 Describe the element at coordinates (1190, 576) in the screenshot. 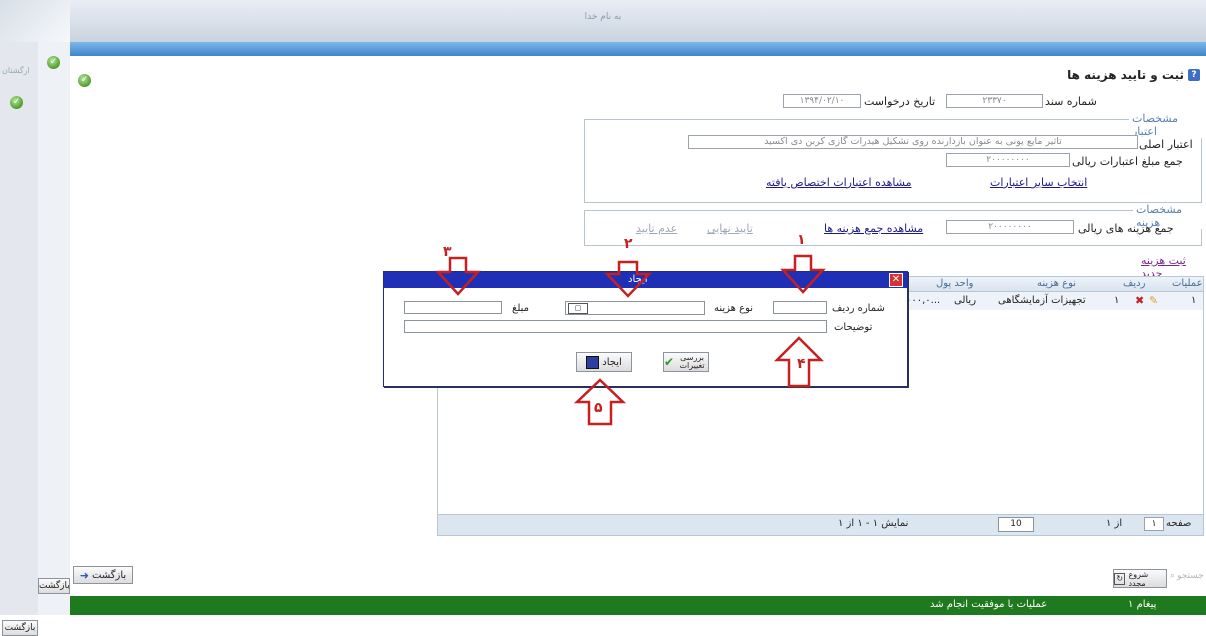

I see `search-button-label: جستجو` at that location.